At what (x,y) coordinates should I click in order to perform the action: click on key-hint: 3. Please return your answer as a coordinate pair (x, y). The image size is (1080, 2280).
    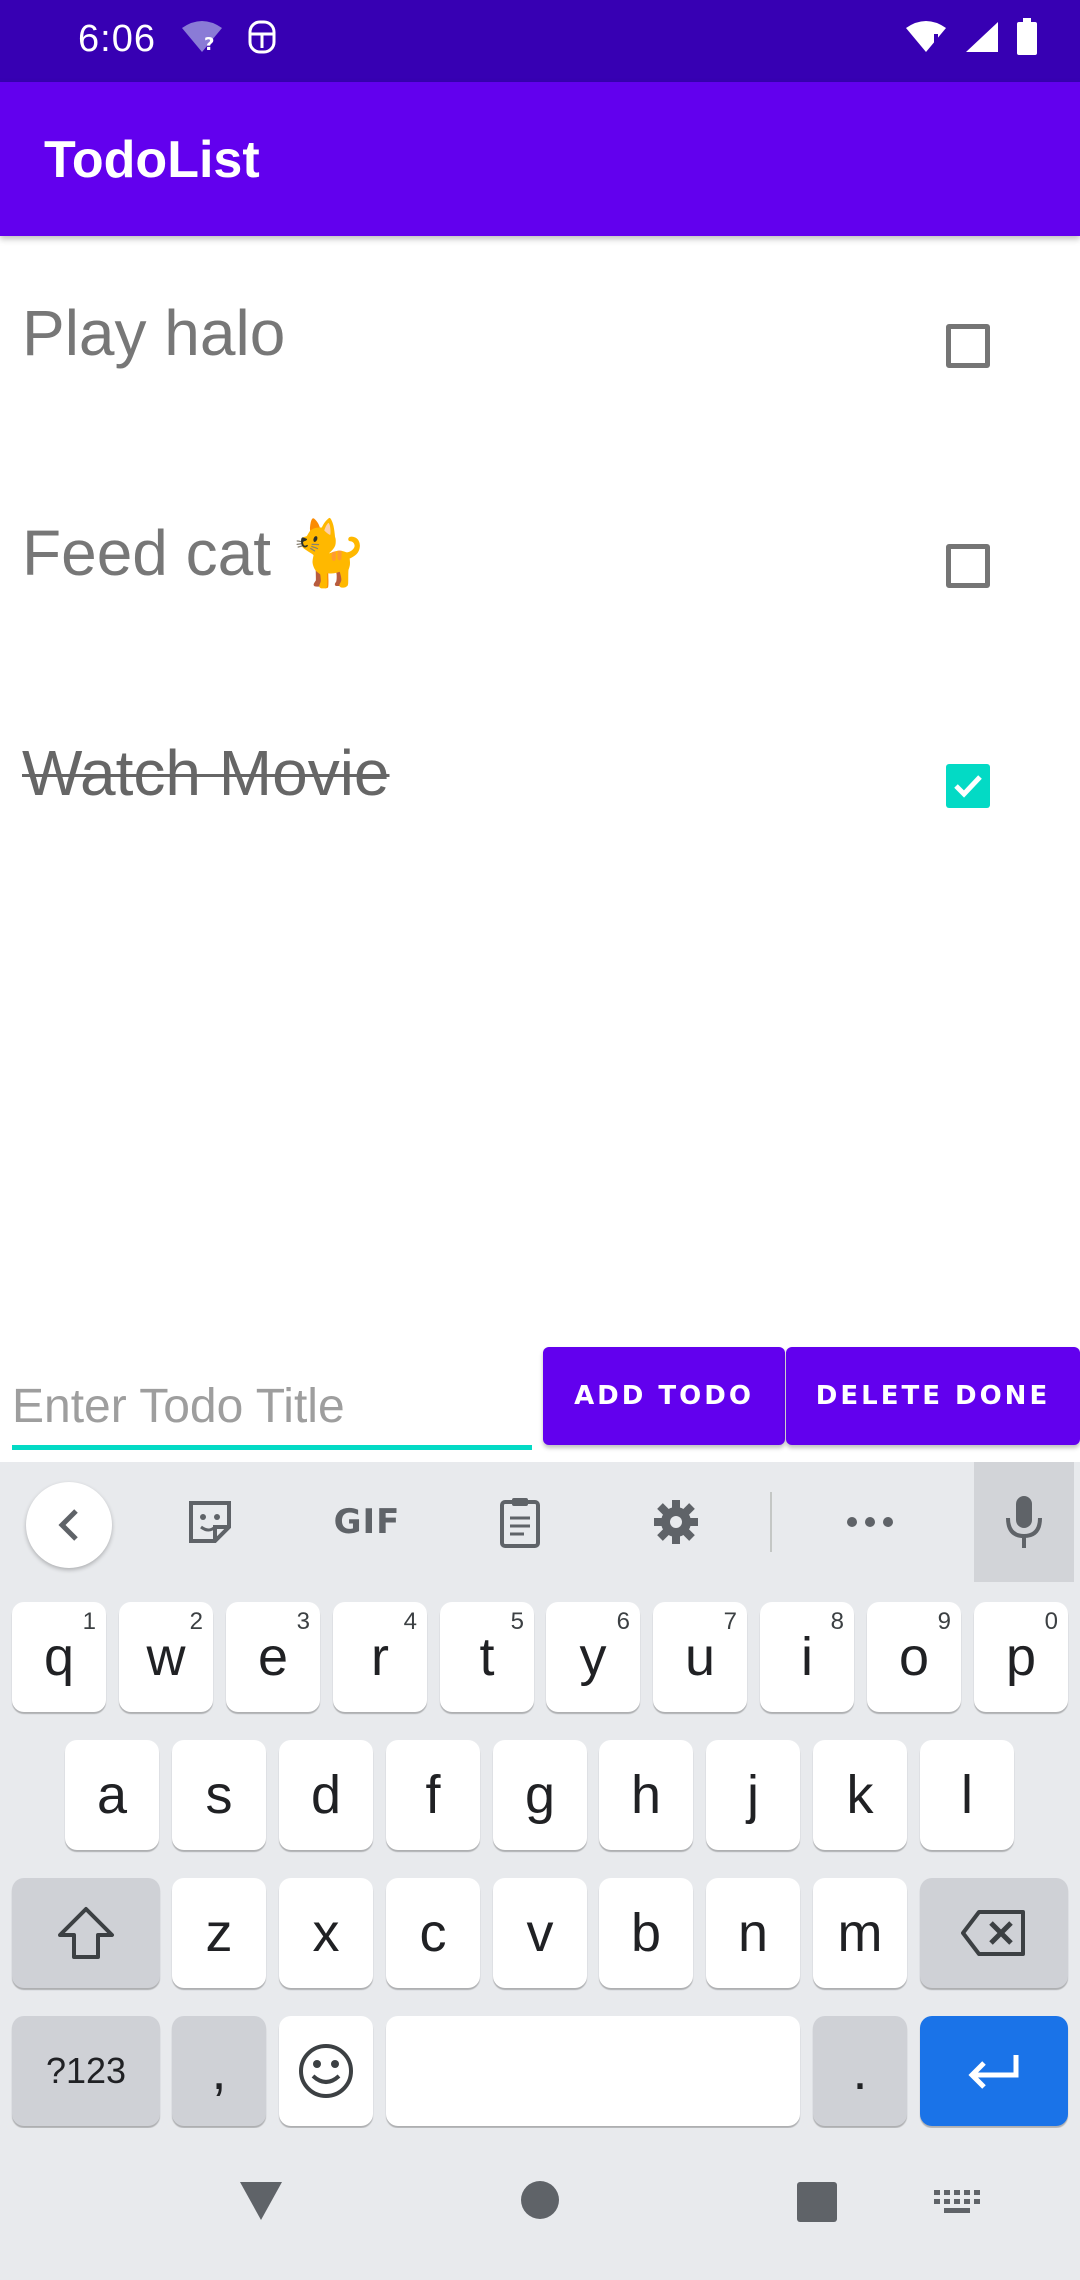
    Looking at the image, I should click on (303, 1621).